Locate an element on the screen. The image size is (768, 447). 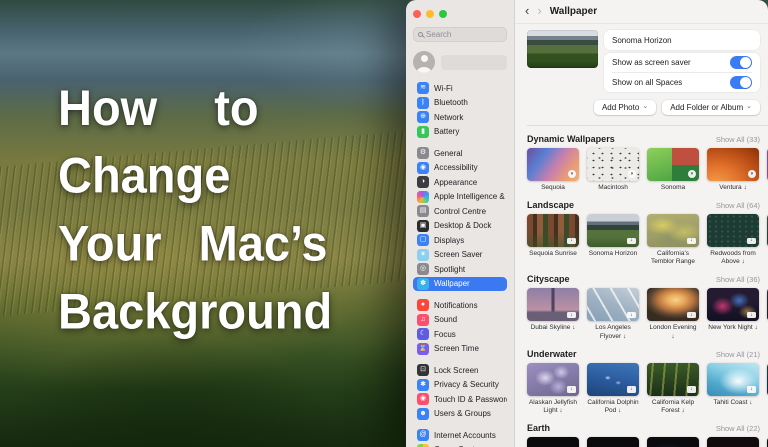
wallpaper-thumb-la: ↓ is located at coordinates (613, 305).